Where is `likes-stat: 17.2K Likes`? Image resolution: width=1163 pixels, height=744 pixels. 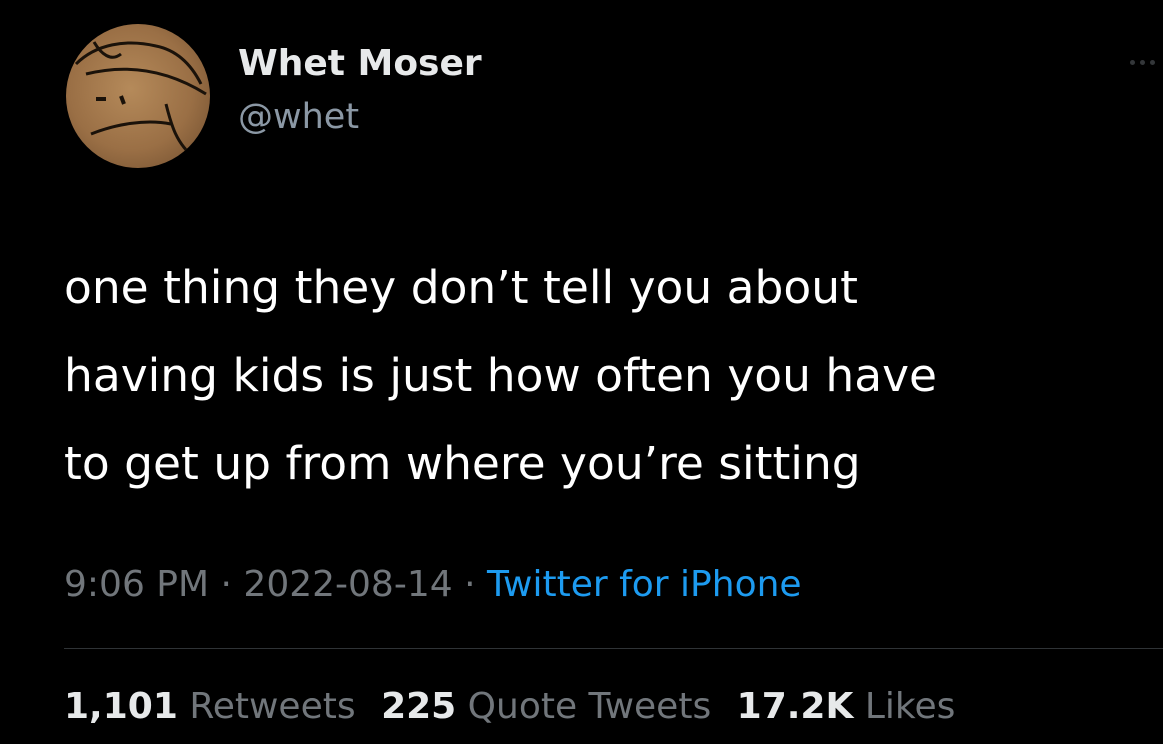 likes-stat: 17.2K Likes is located at coordinates (846, 706).